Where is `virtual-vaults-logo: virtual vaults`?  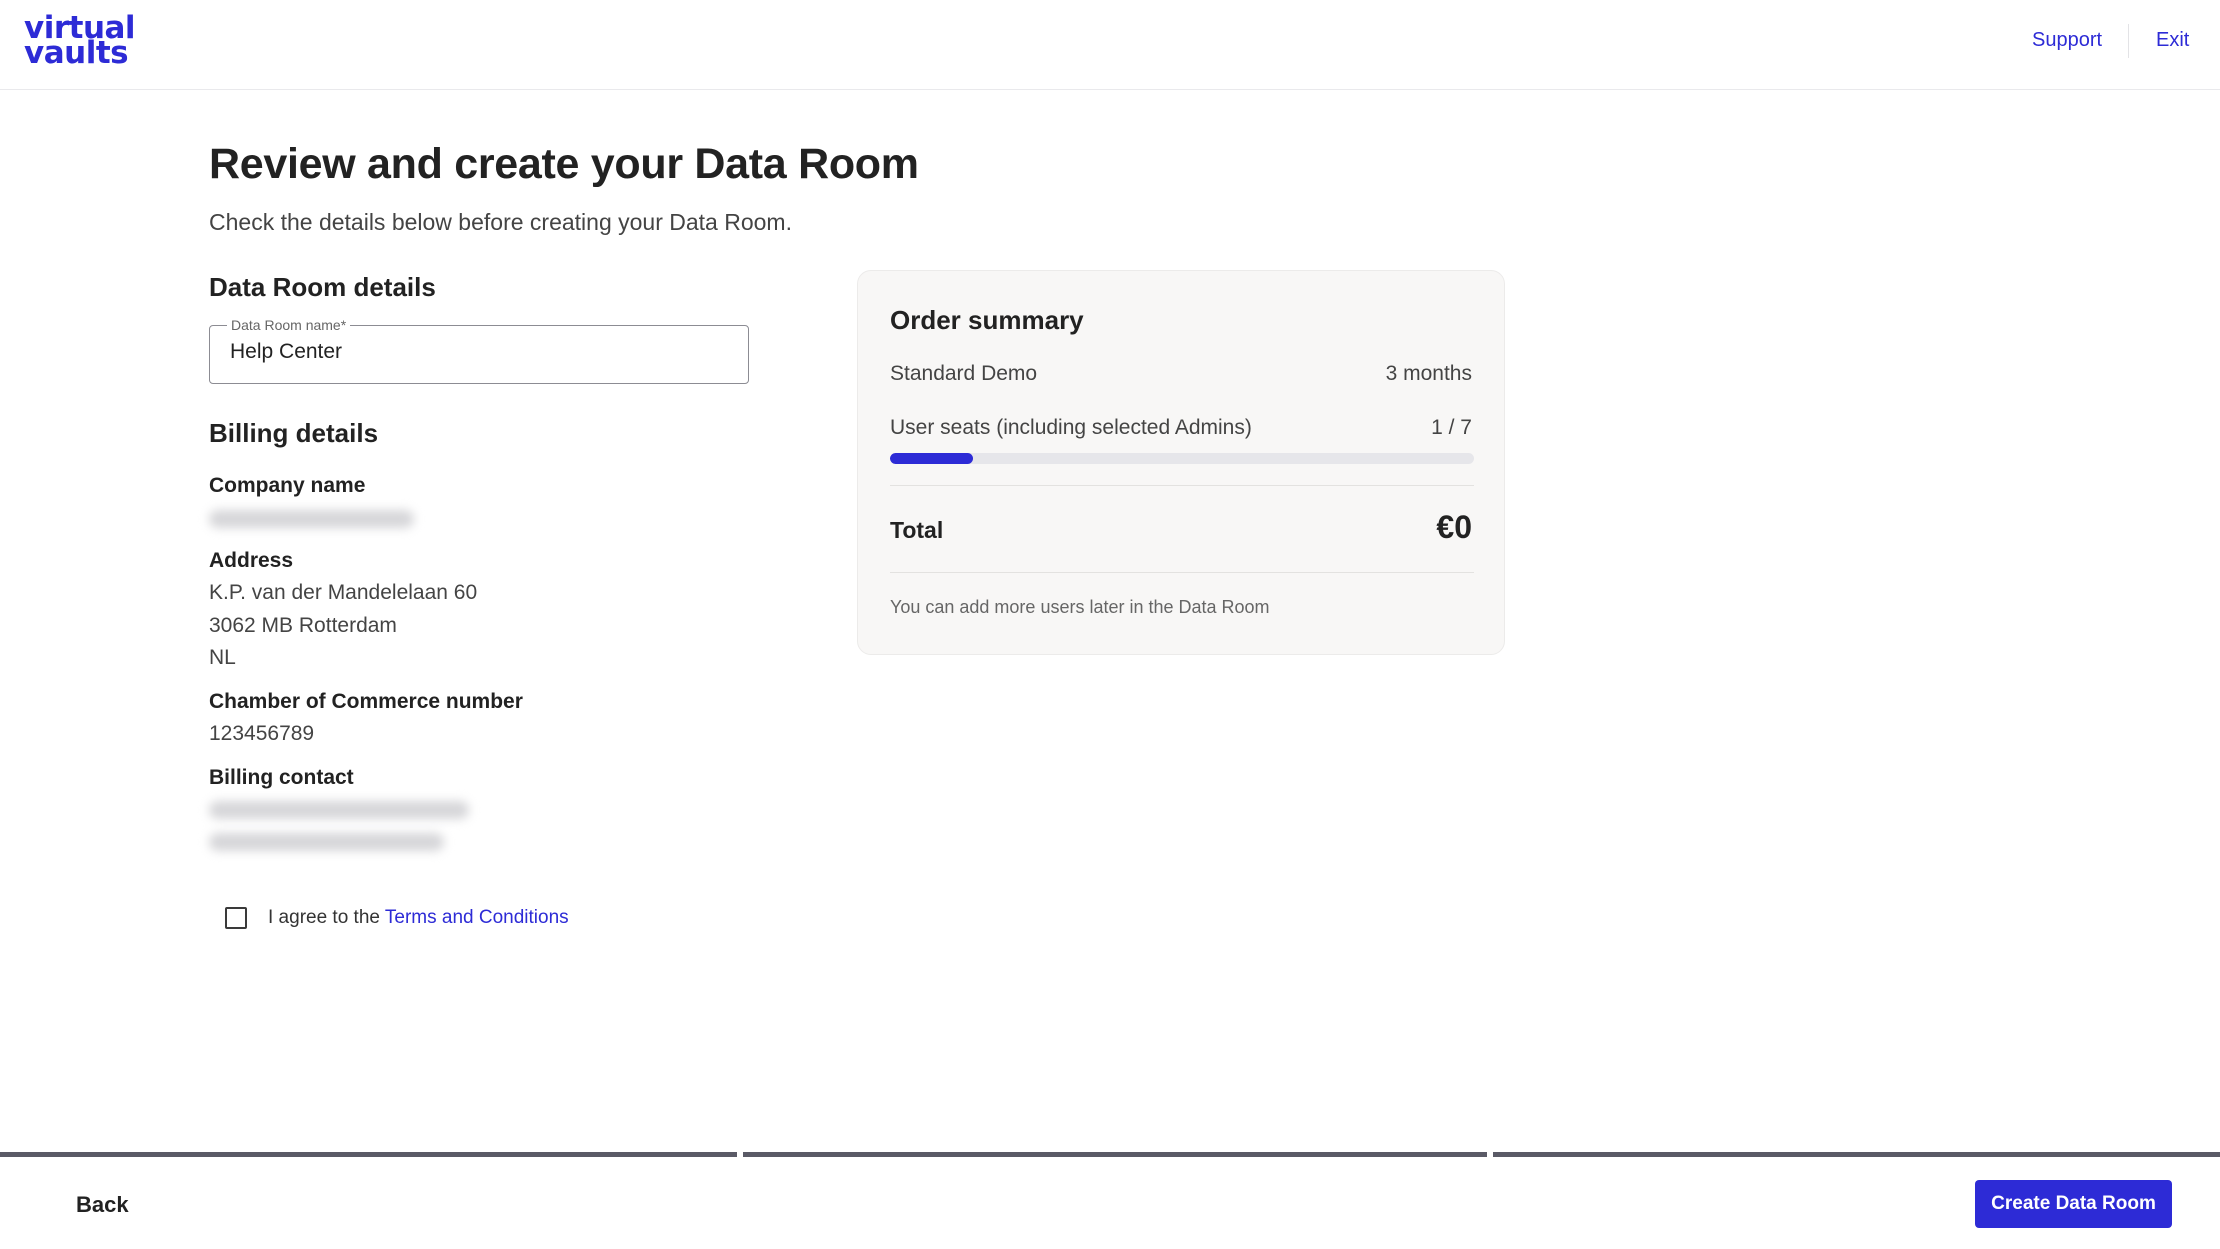
virtual-vaults-logo: virtual vaults is located at coordinates (80, 42).